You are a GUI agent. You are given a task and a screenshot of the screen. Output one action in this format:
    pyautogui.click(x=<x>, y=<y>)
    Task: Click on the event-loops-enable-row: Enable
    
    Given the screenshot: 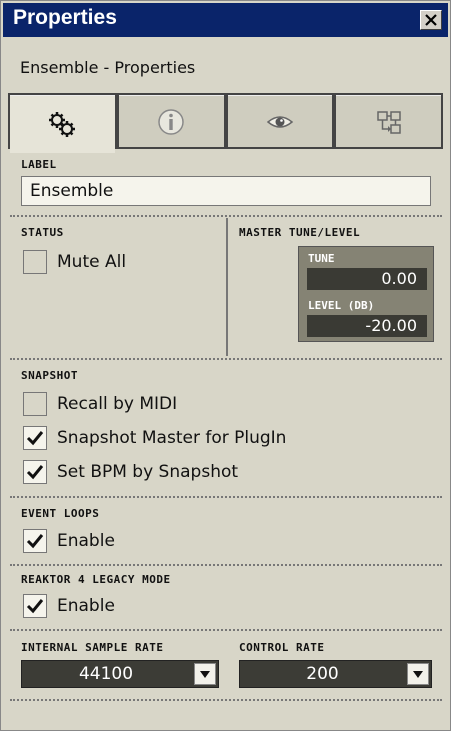 What is the action you would take?
    pyautogui.click(x=69, y=541)
    